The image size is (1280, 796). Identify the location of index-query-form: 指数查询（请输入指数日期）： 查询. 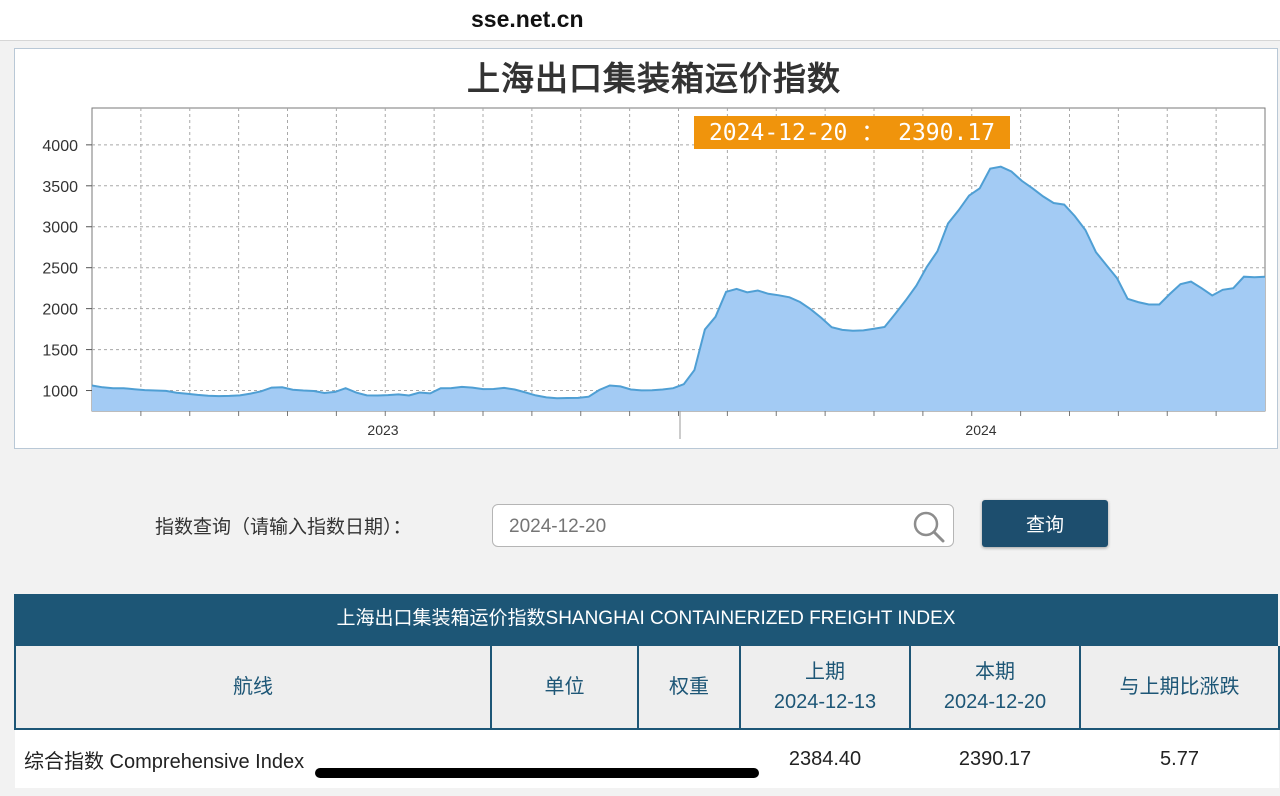
(640, 525).